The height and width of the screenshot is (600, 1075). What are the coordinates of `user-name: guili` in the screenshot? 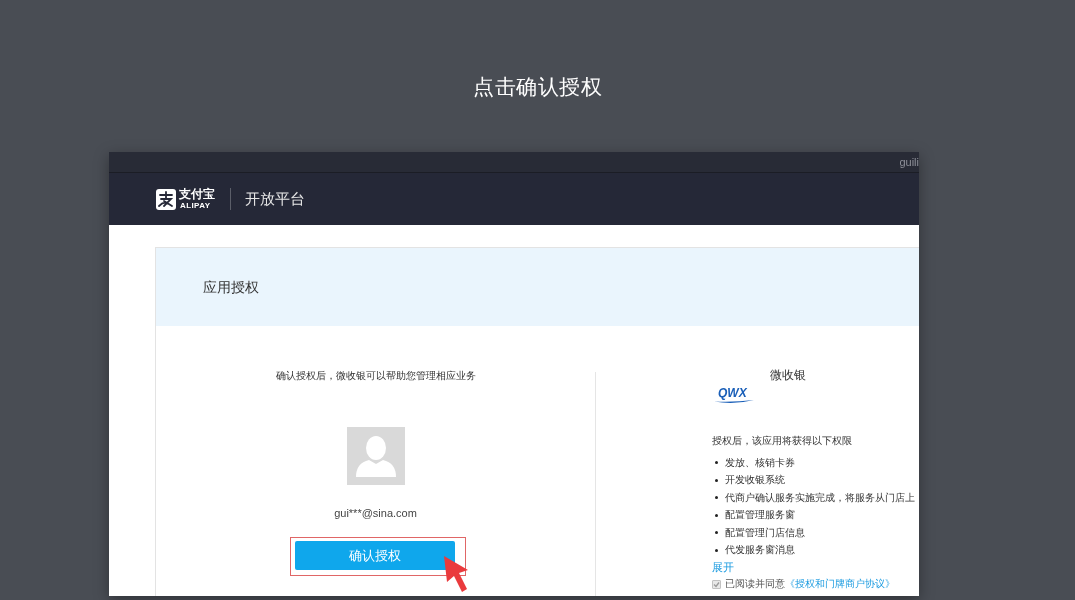 It's located at (909, 162).